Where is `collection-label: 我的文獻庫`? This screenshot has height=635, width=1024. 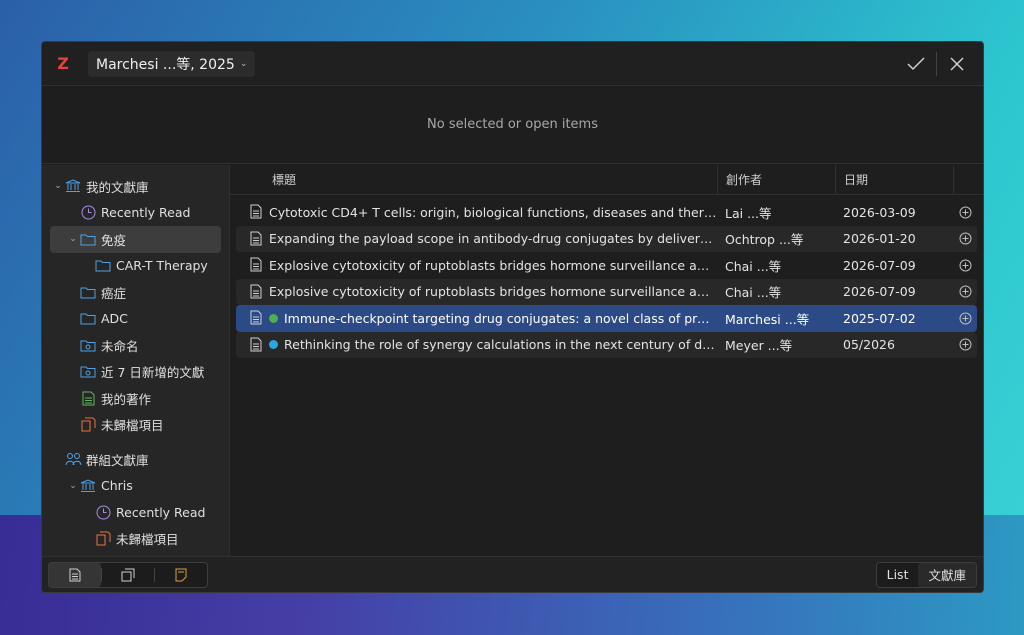
collection-label: 我的文獻庫 is located at coordinates (117, 187).